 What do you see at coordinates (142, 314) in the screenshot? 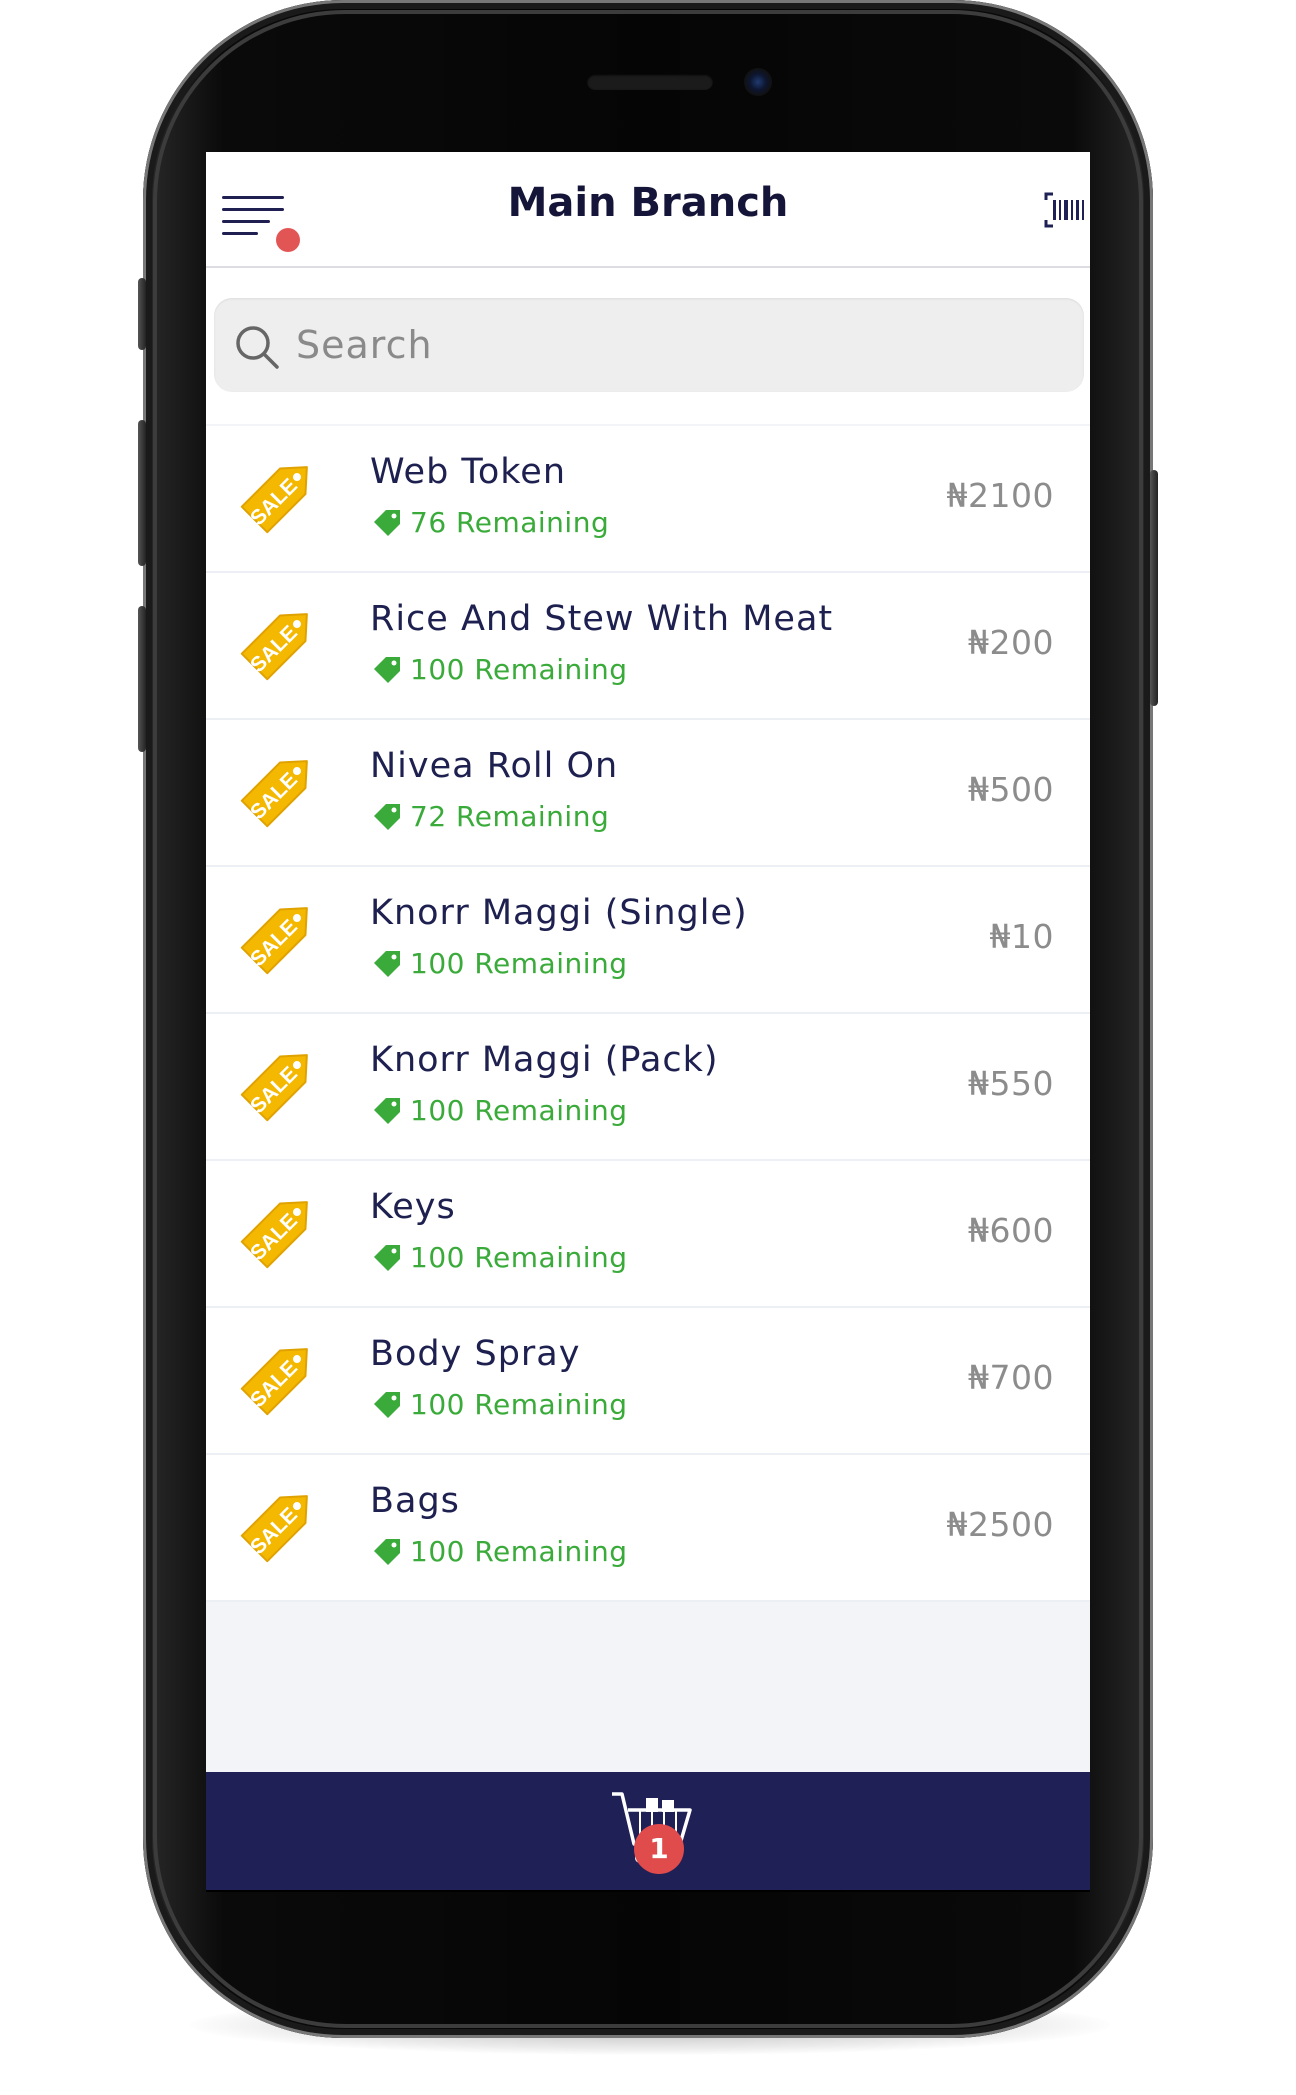
I see `mute-switch` at bounding box center [142, 314].